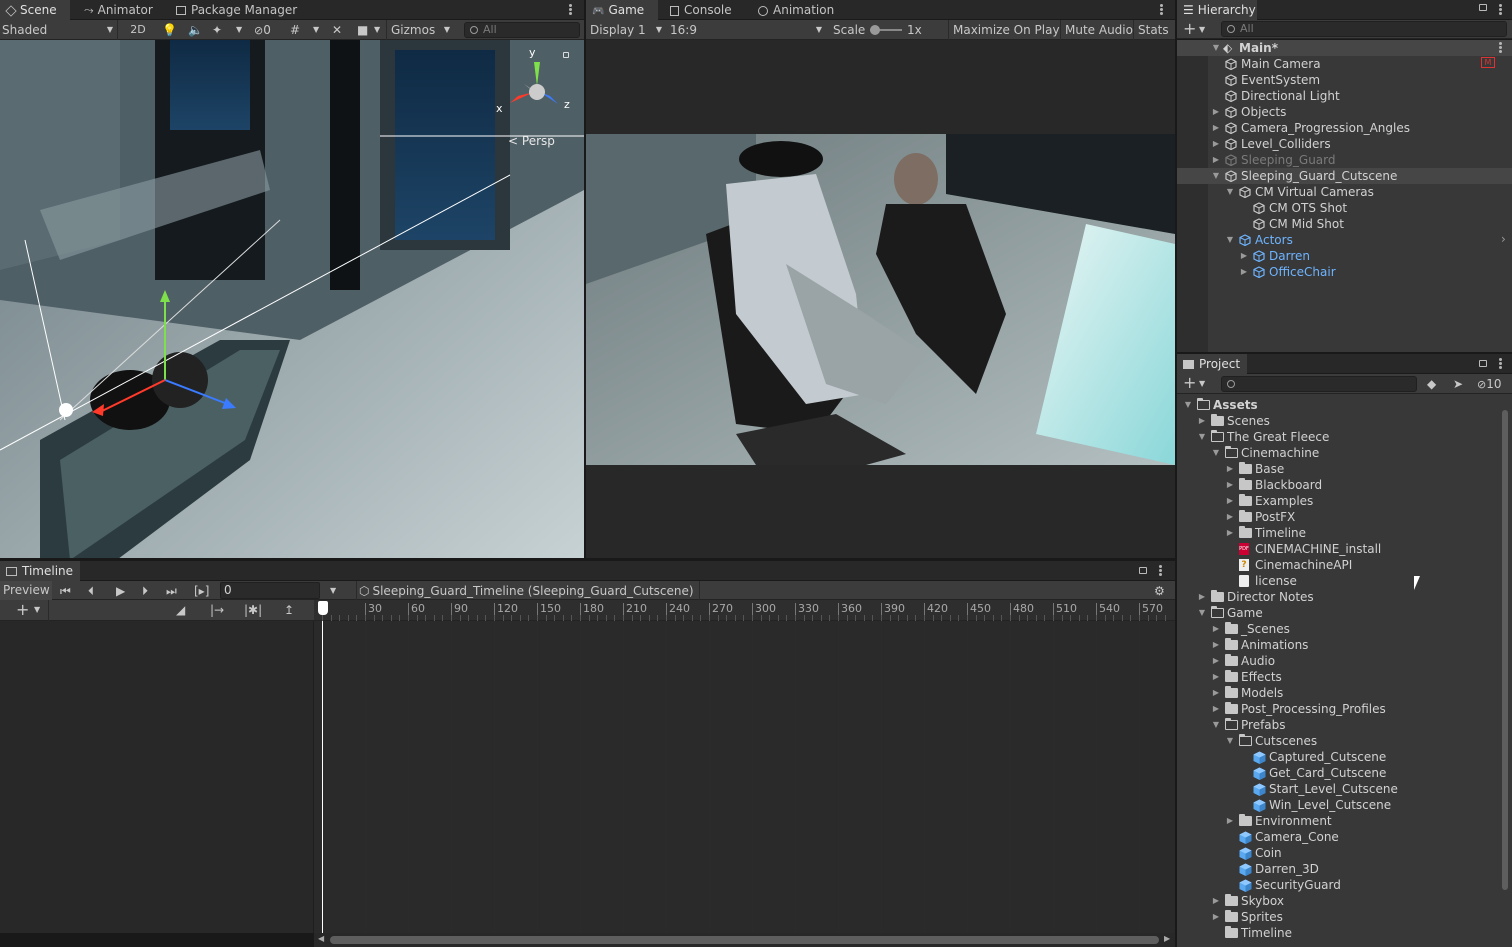  I want to click on hierarchy-item: Directional Light, so click(1344, 96).